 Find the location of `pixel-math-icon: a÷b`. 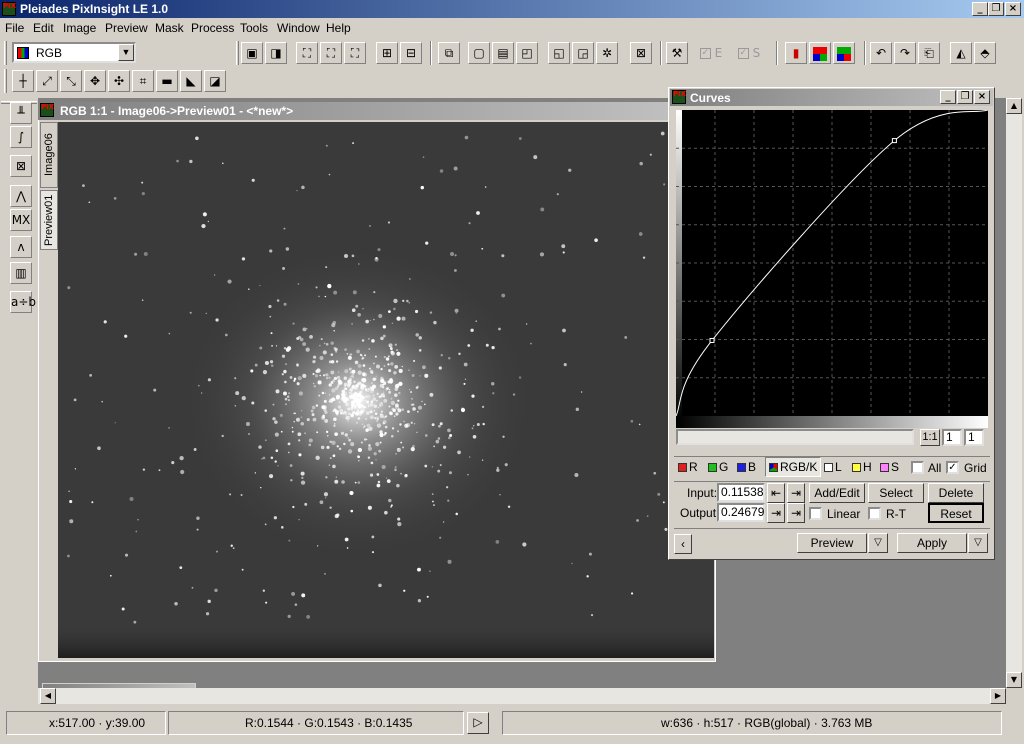

pixel-math-icon: a÷b is located at coordinates (23, 302).